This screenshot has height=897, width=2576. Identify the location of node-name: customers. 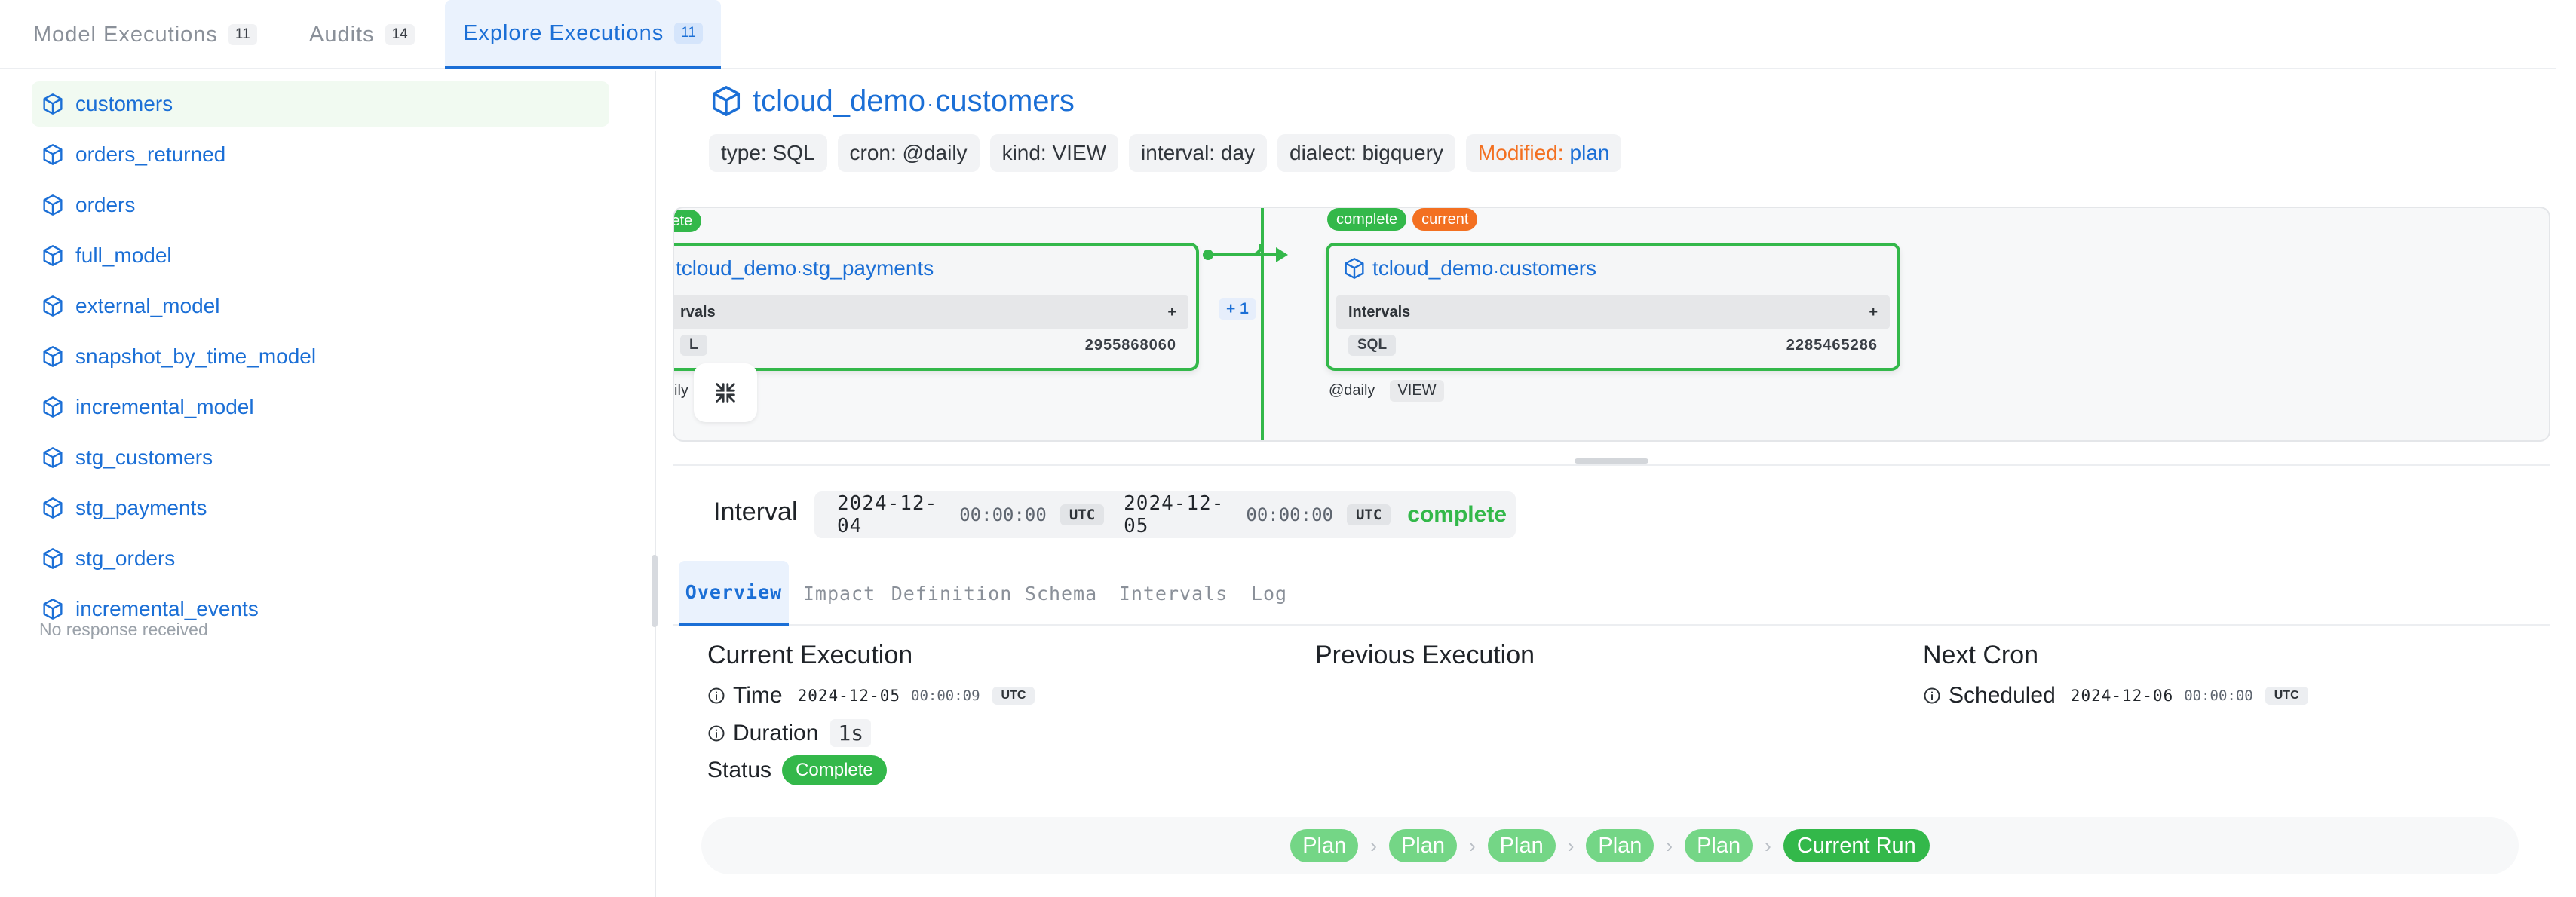
(1547, 268).